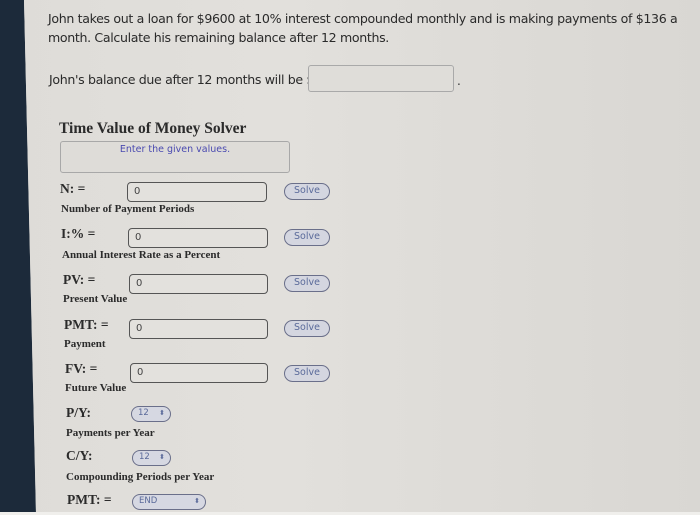 The width and height of the screenshot is (700, 515). Describe the element at coordinates (175, 157) in the screenshot. I see `solver-message-box: Enter the given values.` at that location.